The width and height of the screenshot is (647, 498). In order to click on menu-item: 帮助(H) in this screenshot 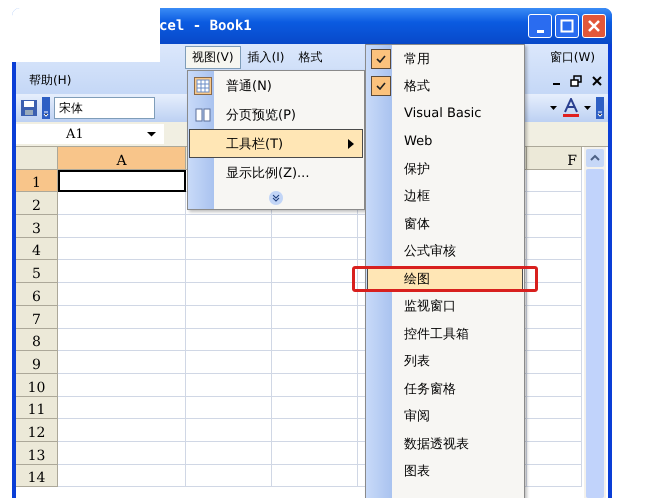, I will do `click(50, 80)`.